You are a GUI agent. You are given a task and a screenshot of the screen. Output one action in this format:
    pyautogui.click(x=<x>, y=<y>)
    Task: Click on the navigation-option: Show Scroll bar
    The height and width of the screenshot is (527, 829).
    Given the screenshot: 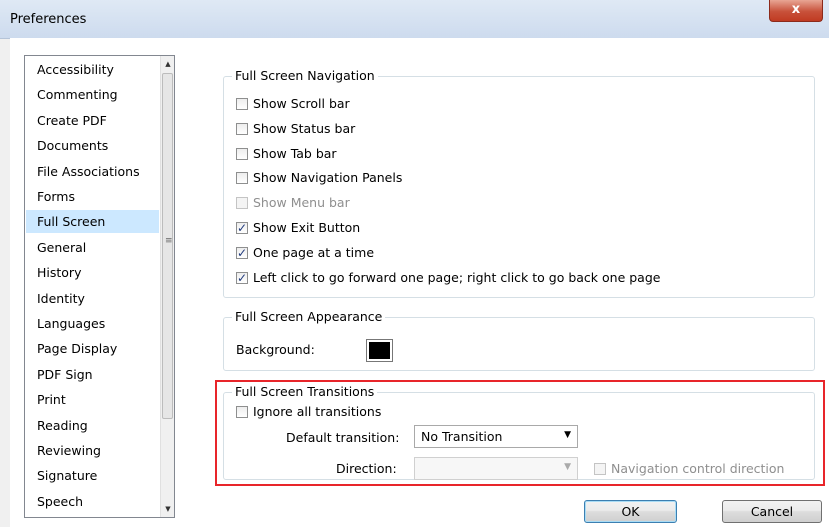 What is the action you would take?
    pyautogui.click(x=293, y=104)
    